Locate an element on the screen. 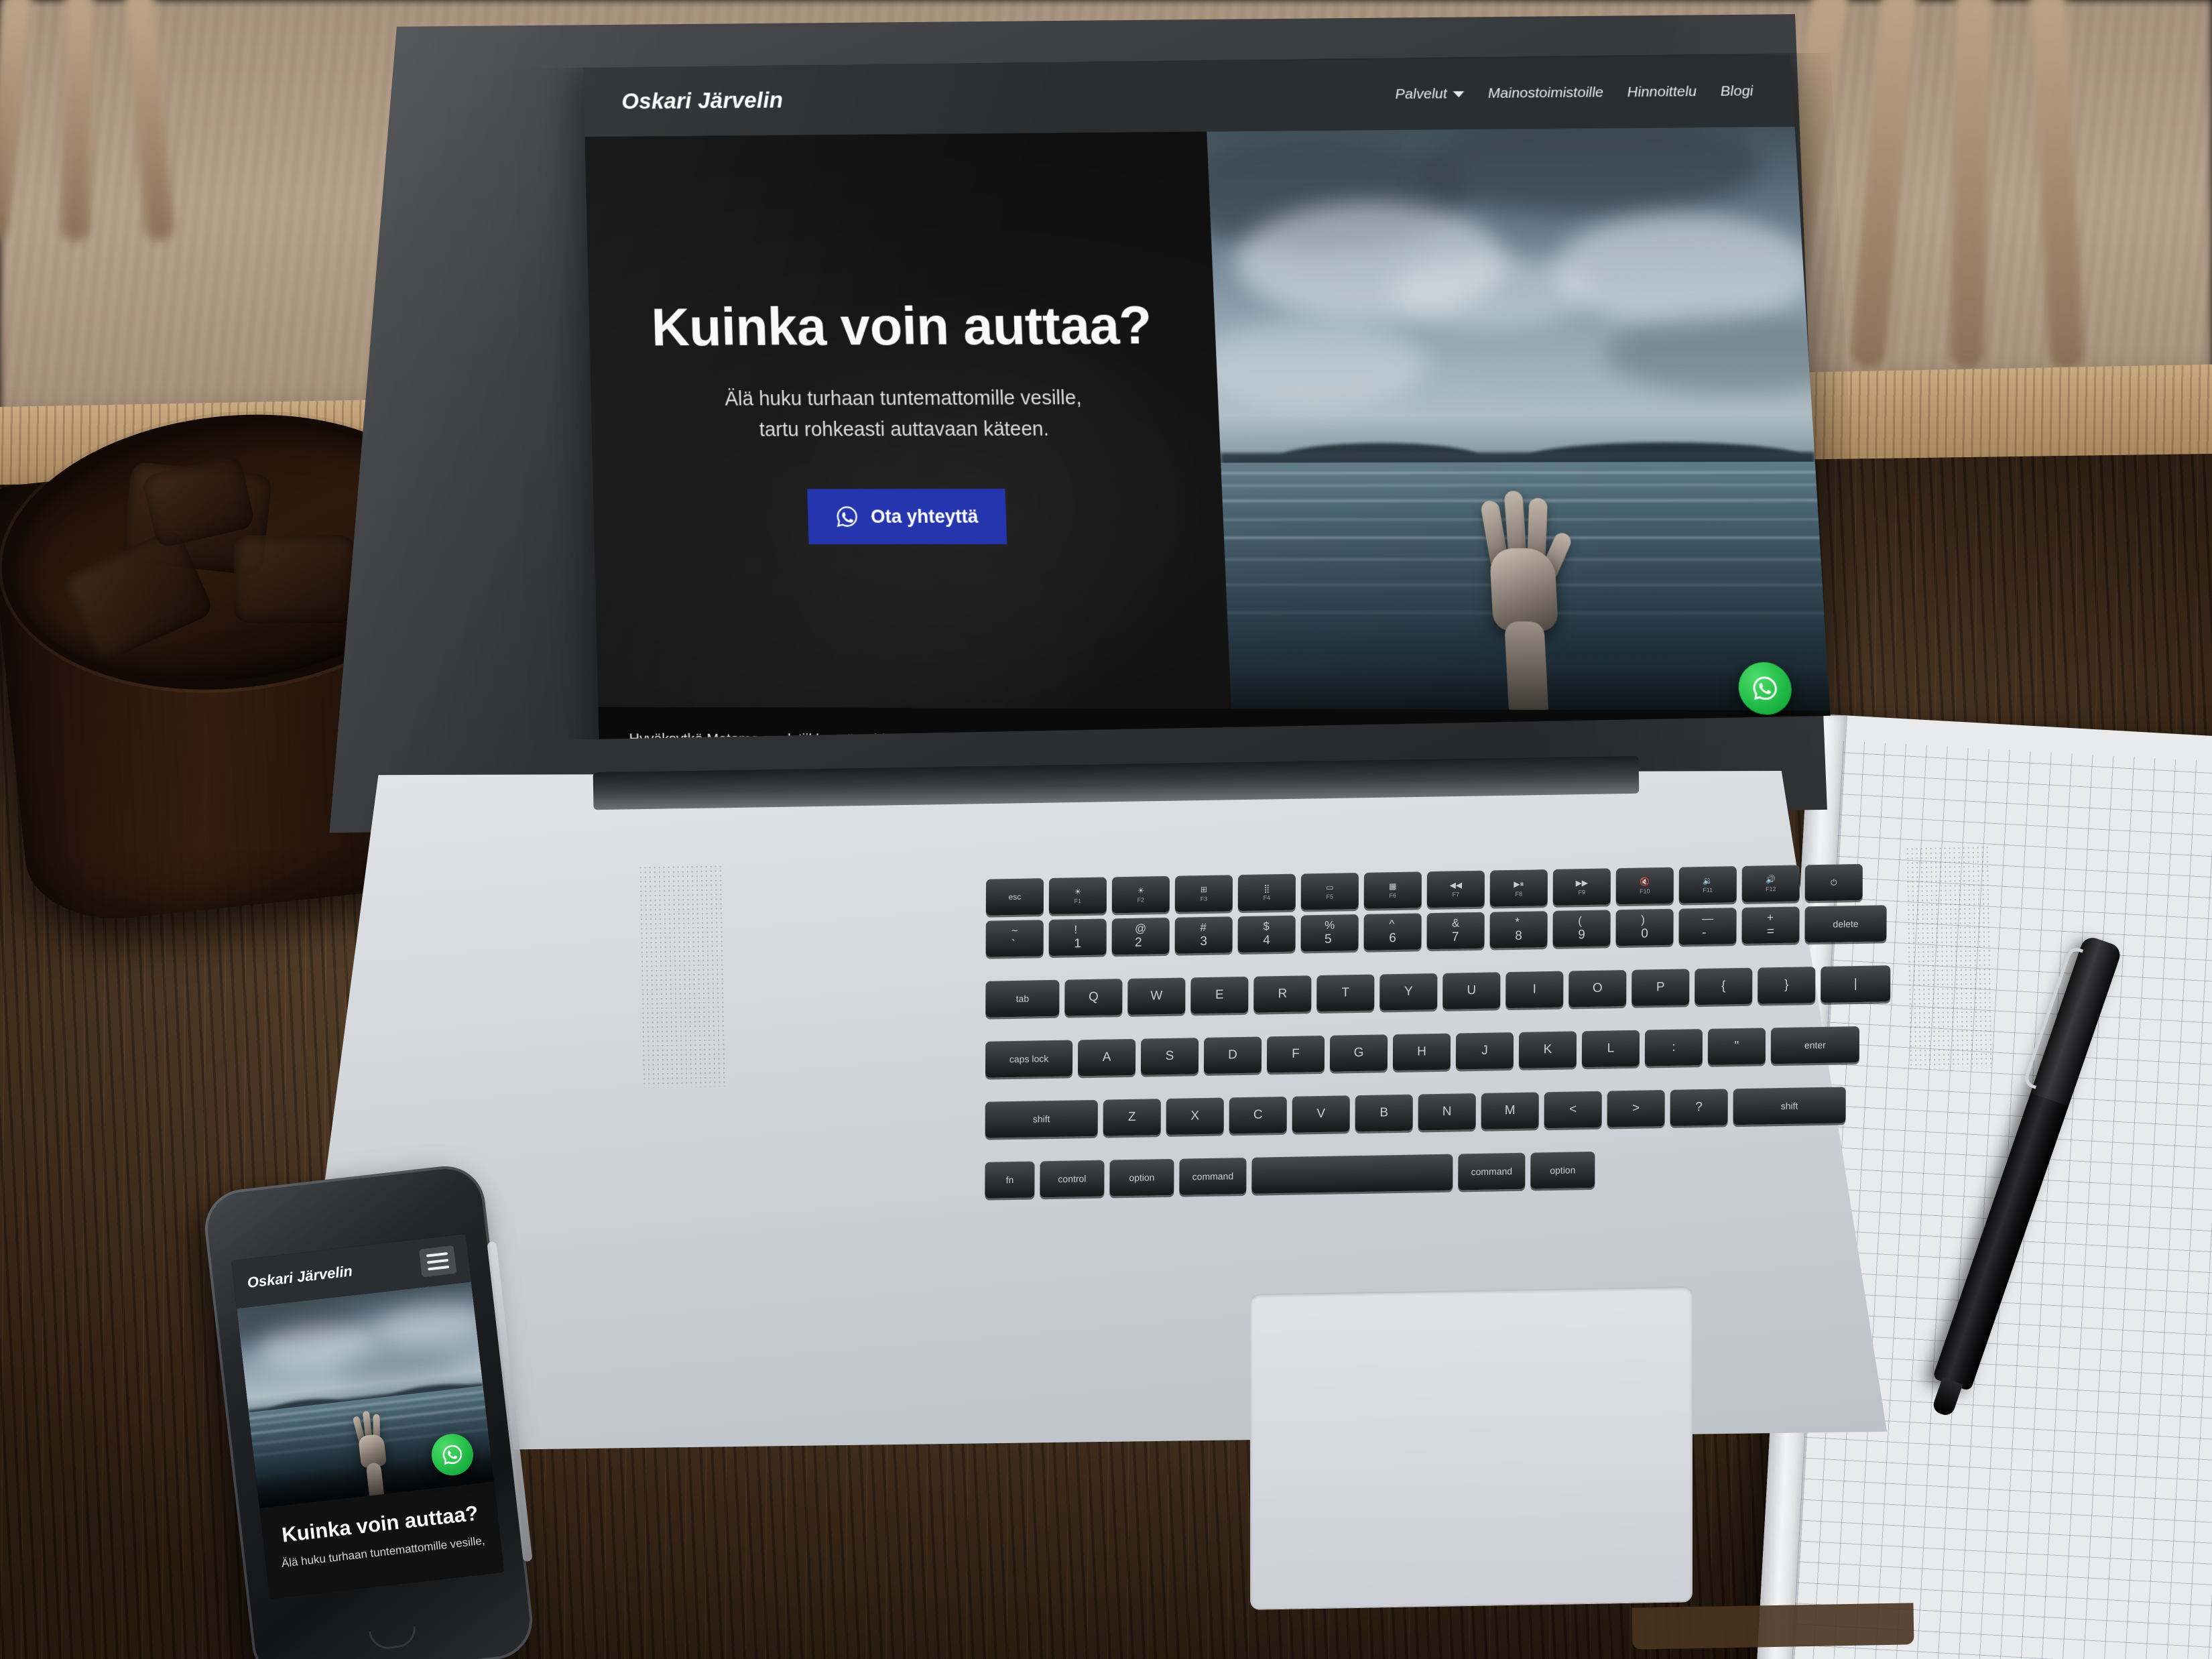  keyboard-key: ☀ F1 is located at coordinates (1077, 896).